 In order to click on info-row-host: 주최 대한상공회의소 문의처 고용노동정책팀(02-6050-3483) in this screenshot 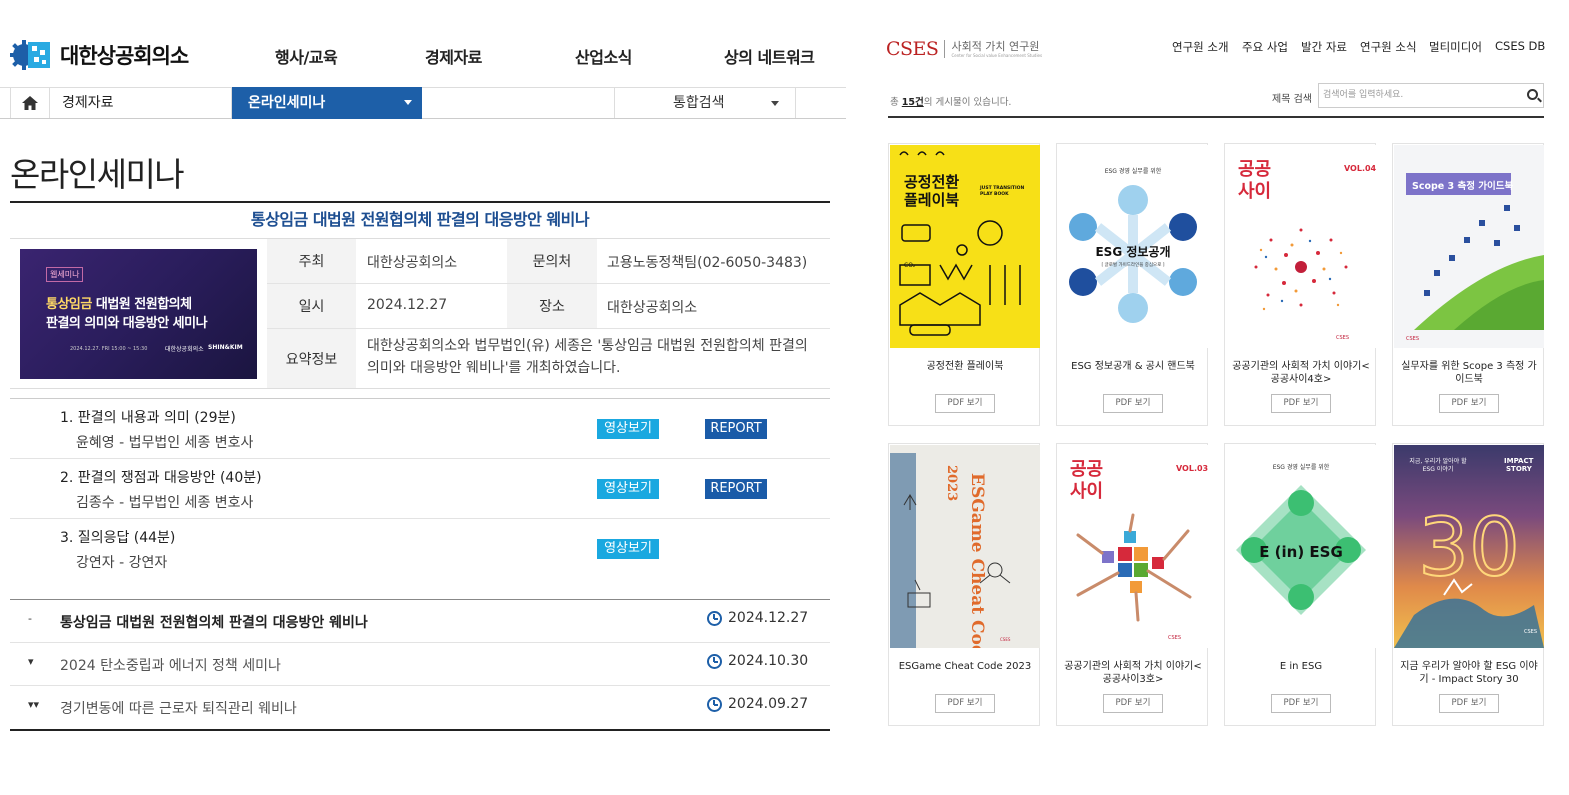, I will do `click(548, 261)`.